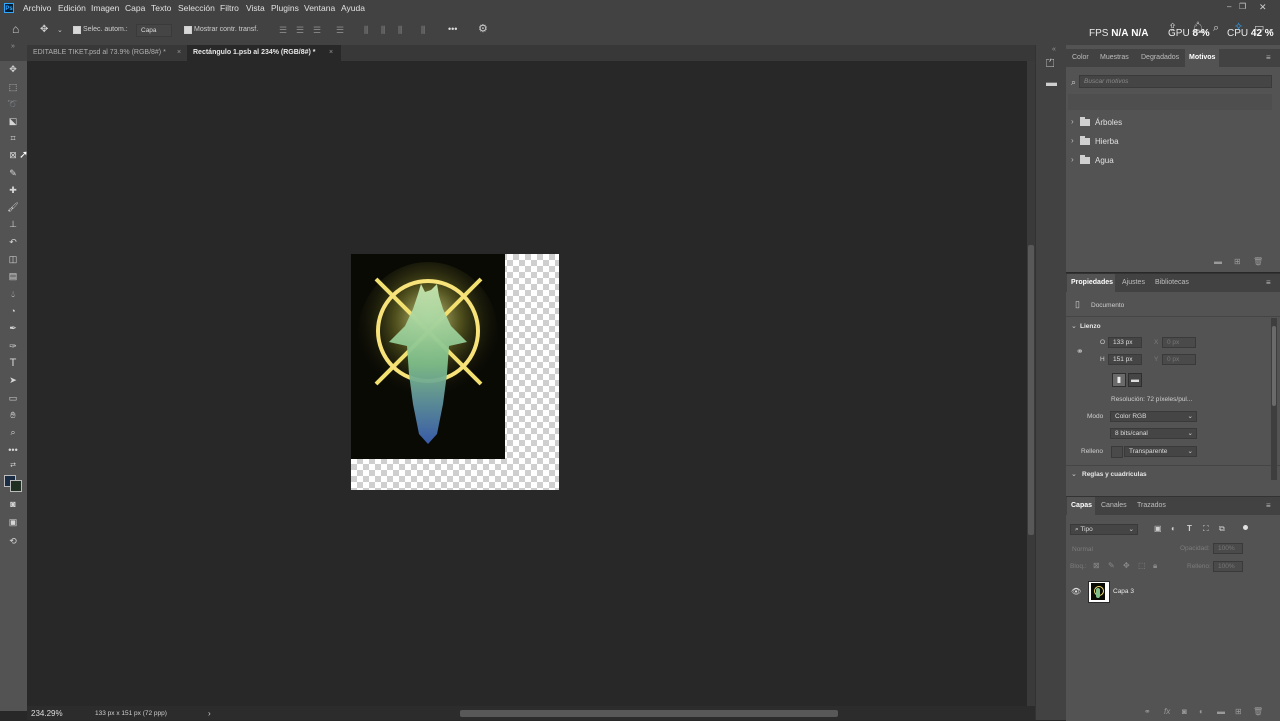  What do you see at coordinates (1117, 452) in the screenshot?
I see `fill-swatch` at bounding box center [1117, 452].